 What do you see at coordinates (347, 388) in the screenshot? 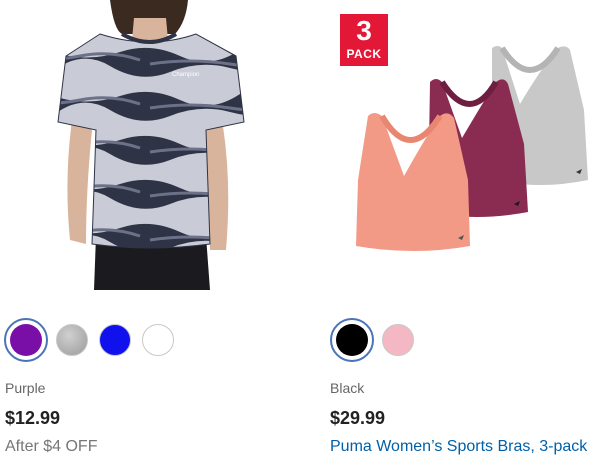
I see `selected-color-label: Black` at bounding box center [347, 388].